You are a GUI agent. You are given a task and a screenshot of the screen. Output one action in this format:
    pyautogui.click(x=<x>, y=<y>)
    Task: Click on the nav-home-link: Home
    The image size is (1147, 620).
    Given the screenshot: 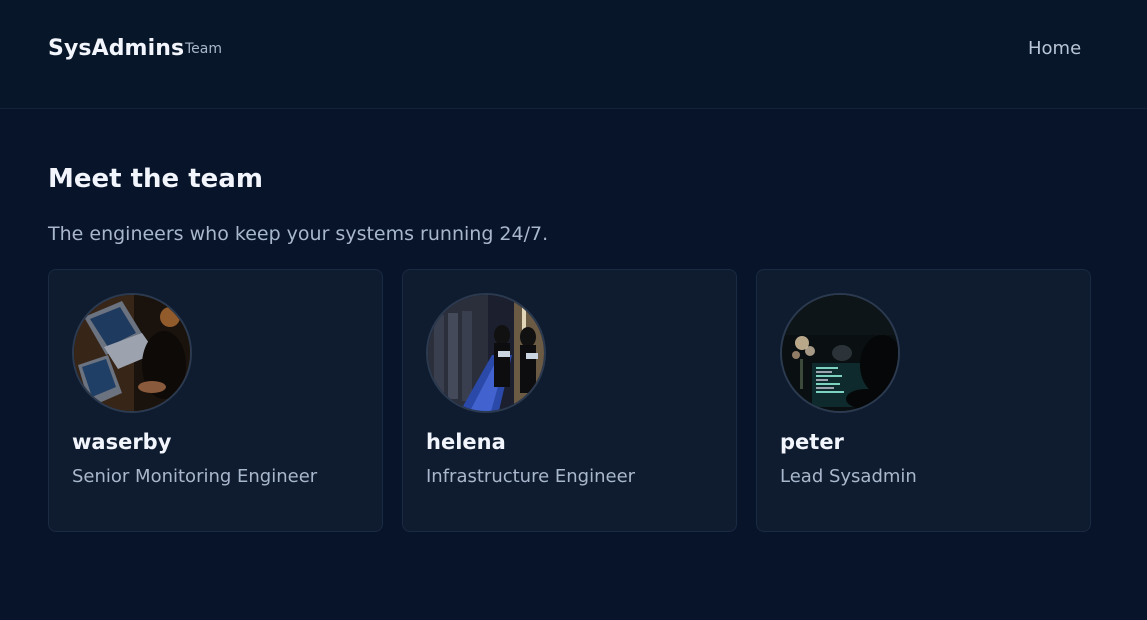 What is the action you would take?
    pyautogui.click(x=1054, y=48)
    